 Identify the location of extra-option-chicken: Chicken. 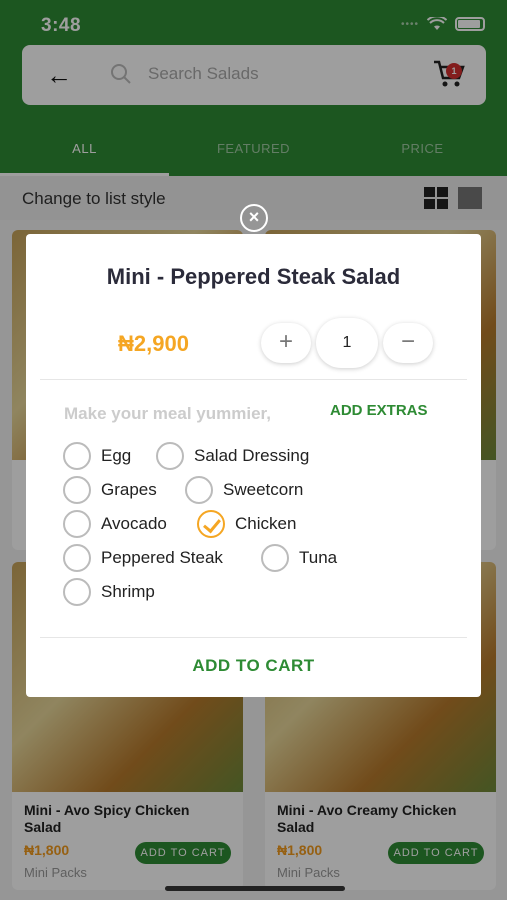
(246, 524).